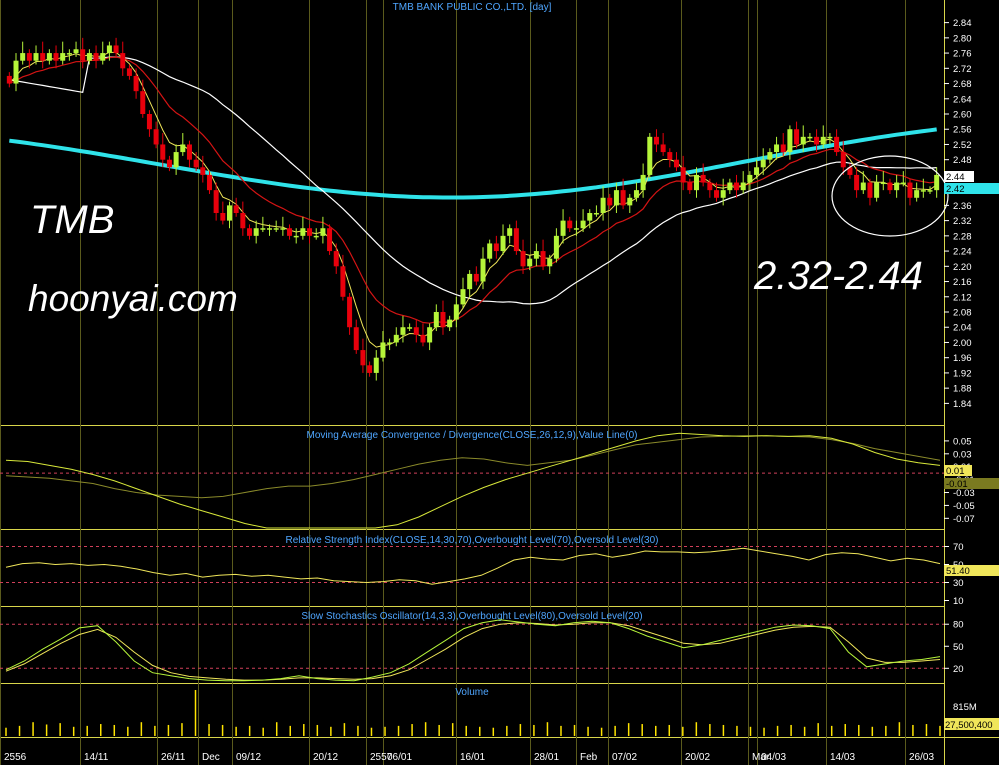 This screenshot has width=999, height=765. What do you see at coordinates (958, 625) in the screenshot?
I see `stoch-tick-label: 80` at bounding box center [958, 625].